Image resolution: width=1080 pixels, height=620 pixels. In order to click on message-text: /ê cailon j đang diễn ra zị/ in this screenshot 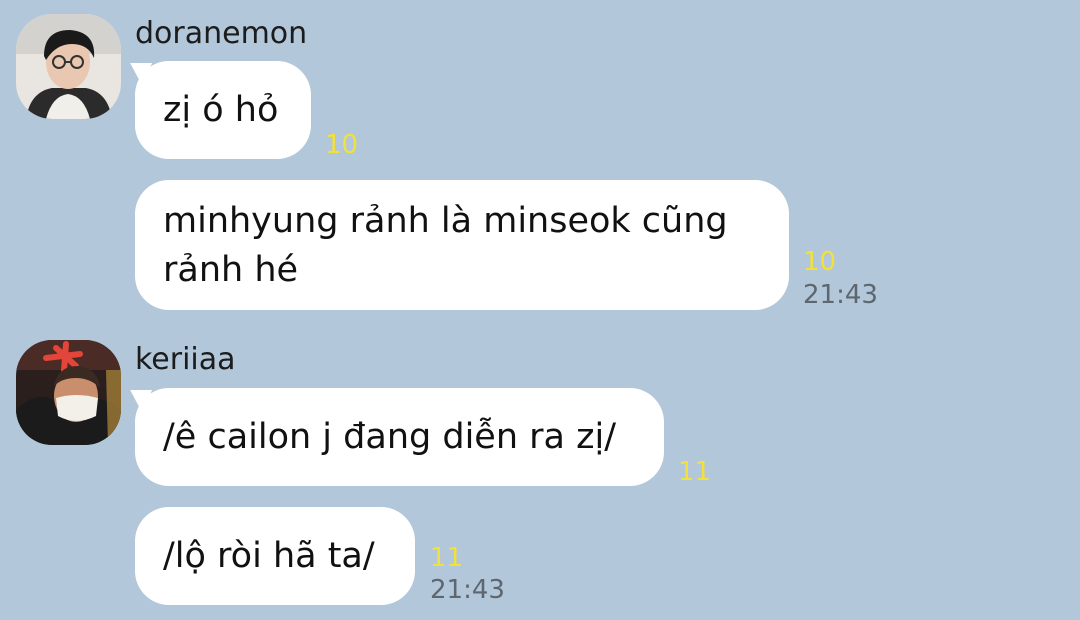, I will do `click(389, 436)`.